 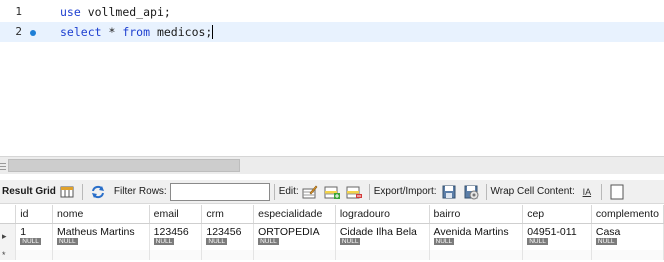 I want to click on cell-bairro: Avenida Martins NULL, so click(x=476, y=236).